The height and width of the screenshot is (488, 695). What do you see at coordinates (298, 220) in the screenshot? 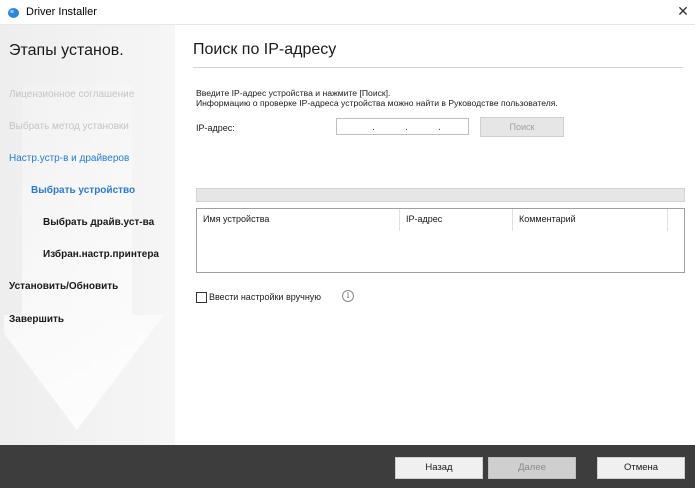
I see `column-header-device-name: Имя устройства` at bounding box center [298, 220].